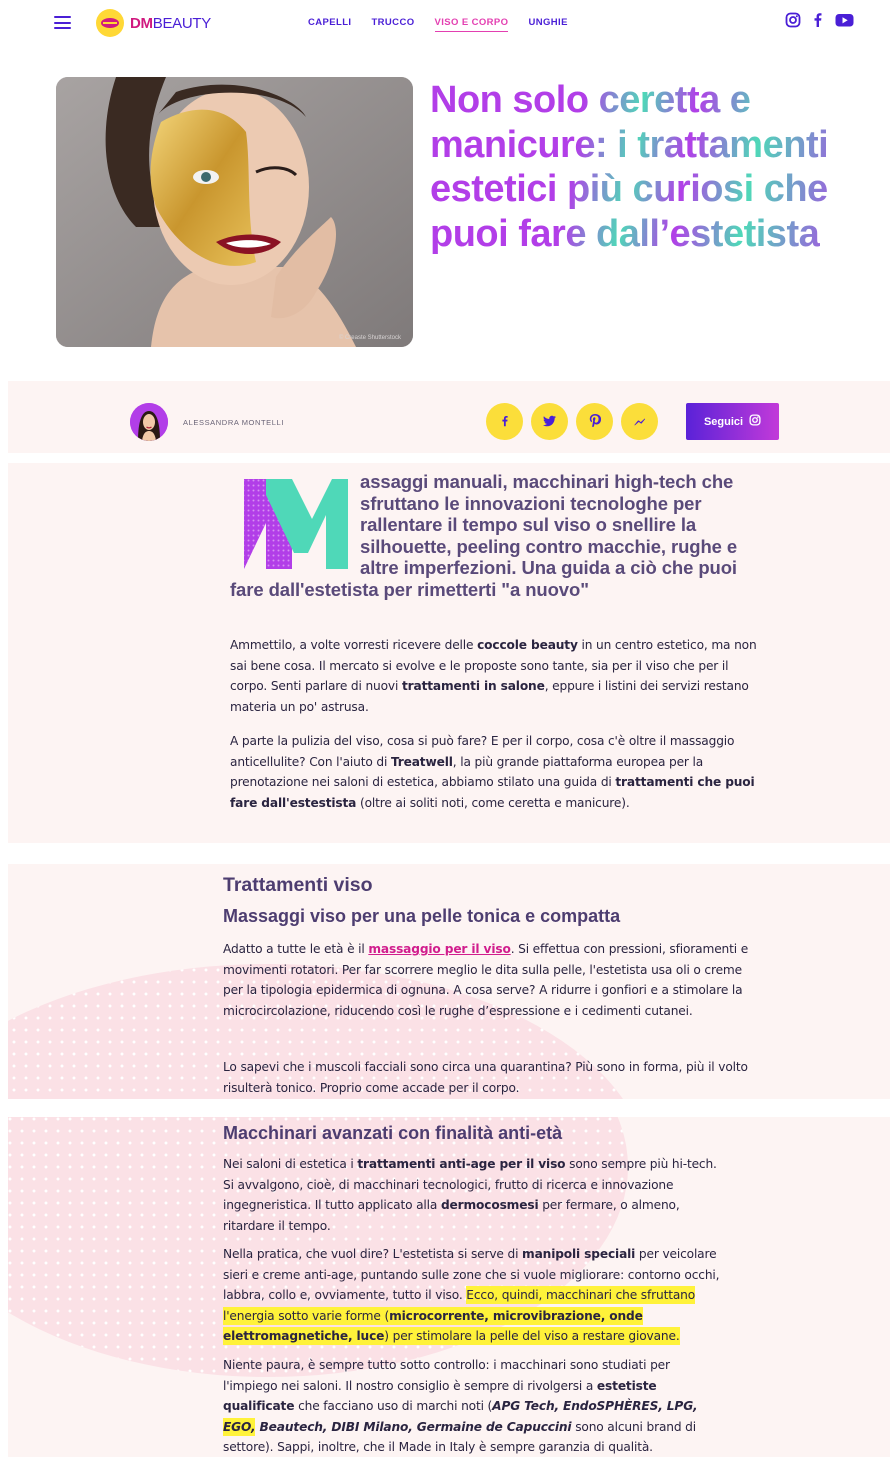  I want to click on pinterest-icon, so click(595, 421).